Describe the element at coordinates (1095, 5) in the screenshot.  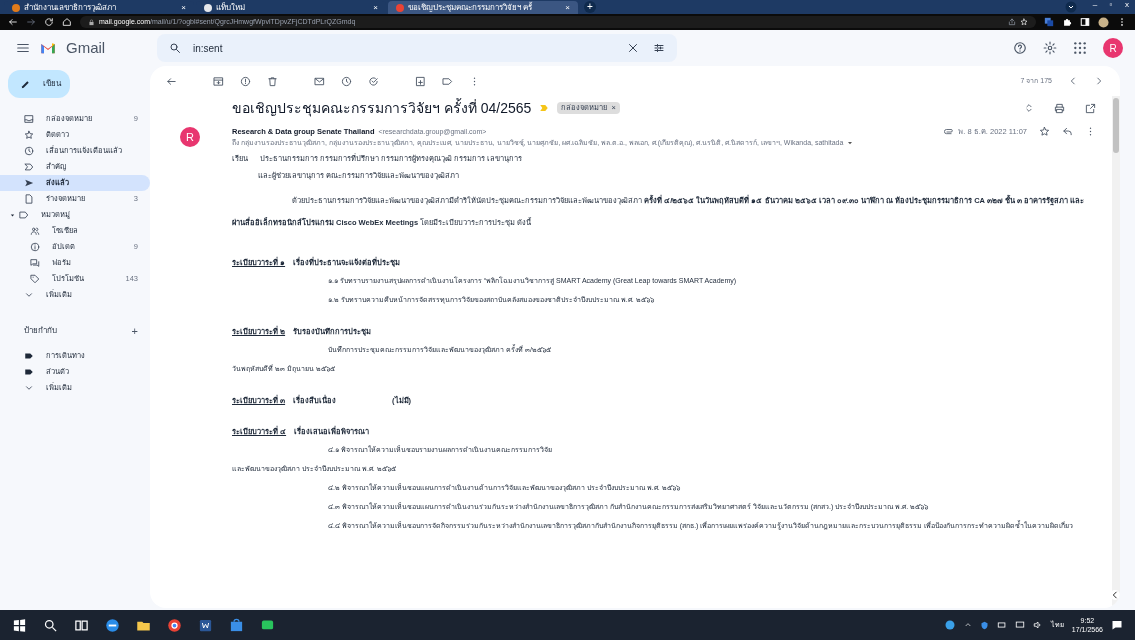
I see `window-control-button: –` at that location.